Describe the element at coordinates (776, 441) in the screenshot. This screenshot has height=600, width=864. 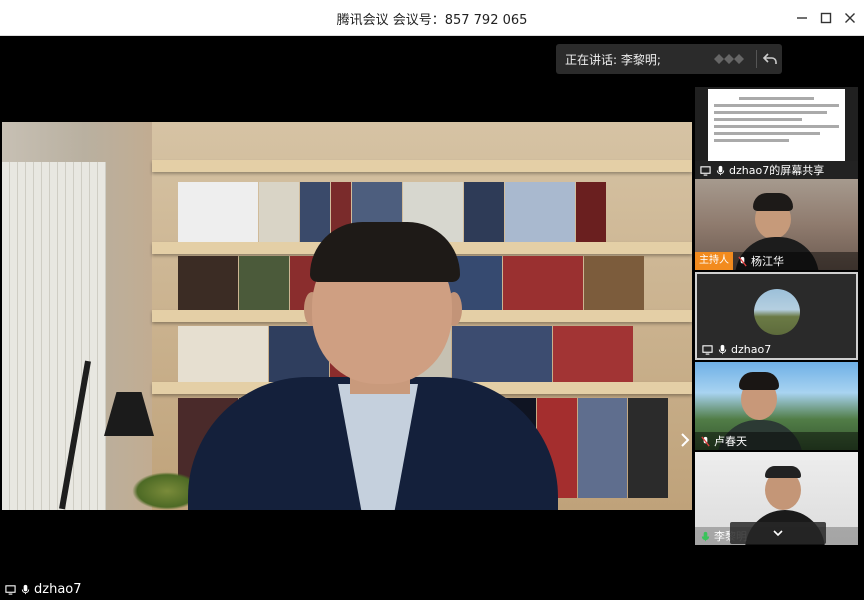
I see `tile-namebar: 卢春天` at that location.